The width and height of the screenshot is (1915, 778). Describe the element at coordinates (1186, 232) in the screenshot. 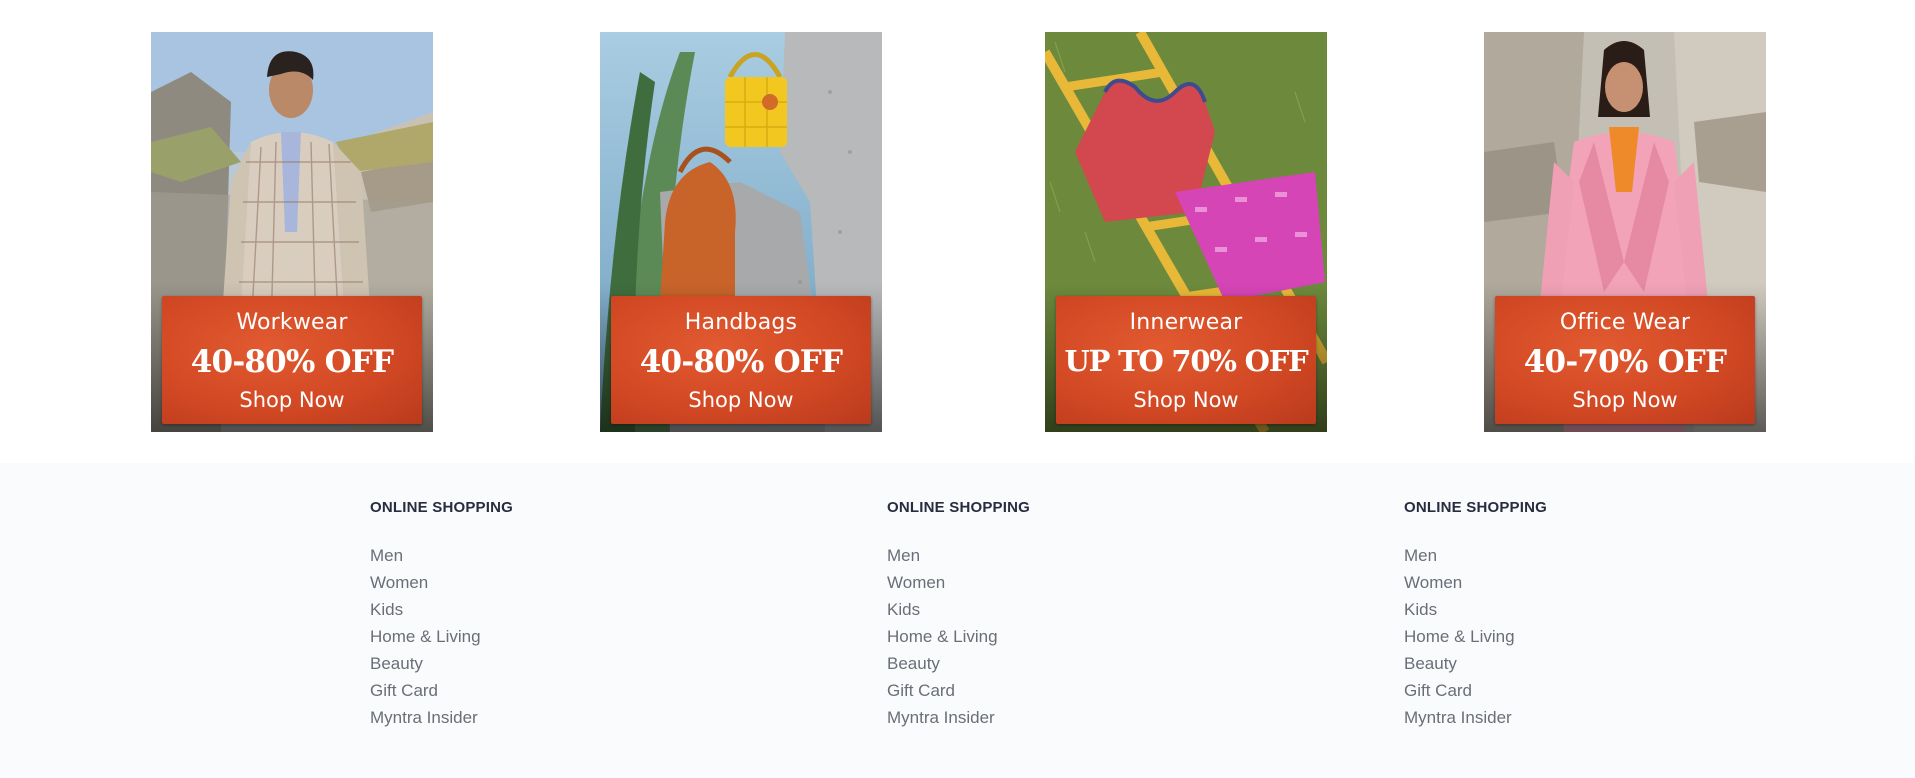

I see `banner-innerwear: Innerwear UP TO 70% OFF Shop Now` at that location.